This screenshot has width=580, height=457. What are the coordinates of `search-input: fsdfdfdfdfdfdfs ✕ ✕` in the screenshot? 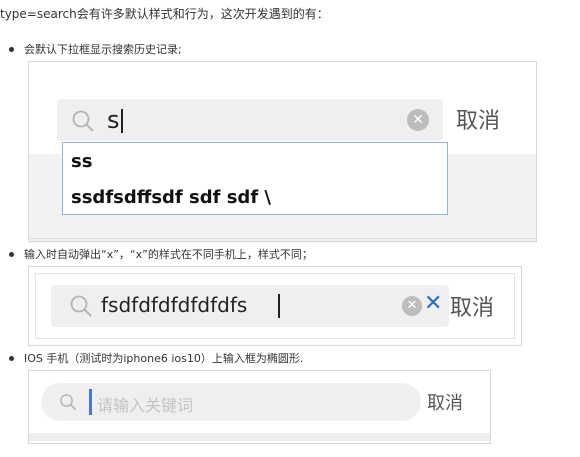 It's located at (250, 306).